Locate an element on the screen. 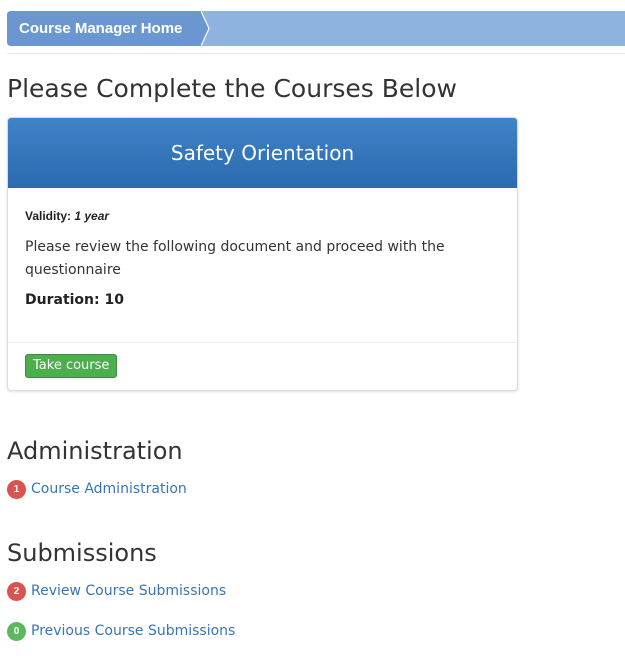  previous-submissions-label: Previous Course Submissions is located at coordinates (133, 631).